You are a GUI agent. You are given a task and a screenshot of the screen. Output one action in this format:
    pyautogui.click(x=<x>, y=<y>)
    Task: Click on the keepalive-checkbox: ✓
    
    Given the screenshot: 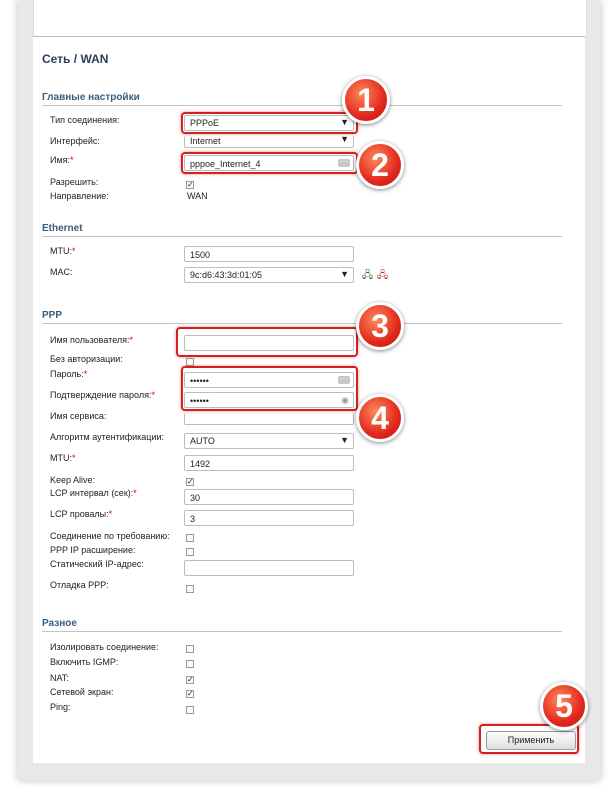 What is the action you would take?
    pyautogui.click(x=190, y=482)
    